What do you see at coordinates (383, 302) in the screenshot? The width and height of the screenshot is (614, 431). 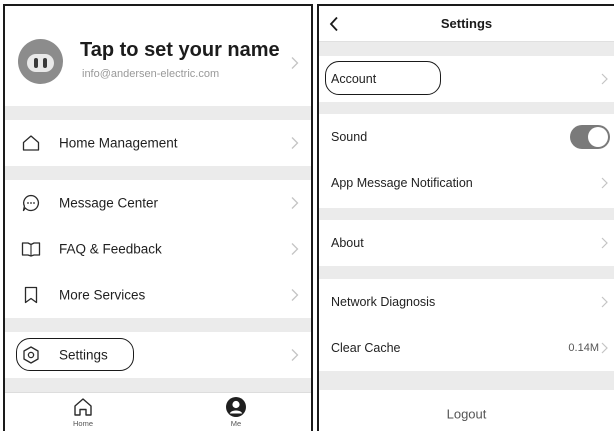 I see `settings-item-label: Network Diagnosis` at bounding box center [383, 302].